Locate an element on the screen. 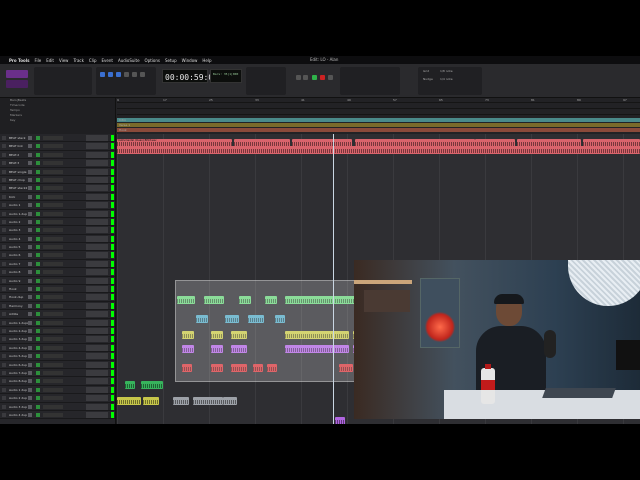 The image size is (640, 480). track-name: Audio 1.dup is located at coordinates (18, 214).